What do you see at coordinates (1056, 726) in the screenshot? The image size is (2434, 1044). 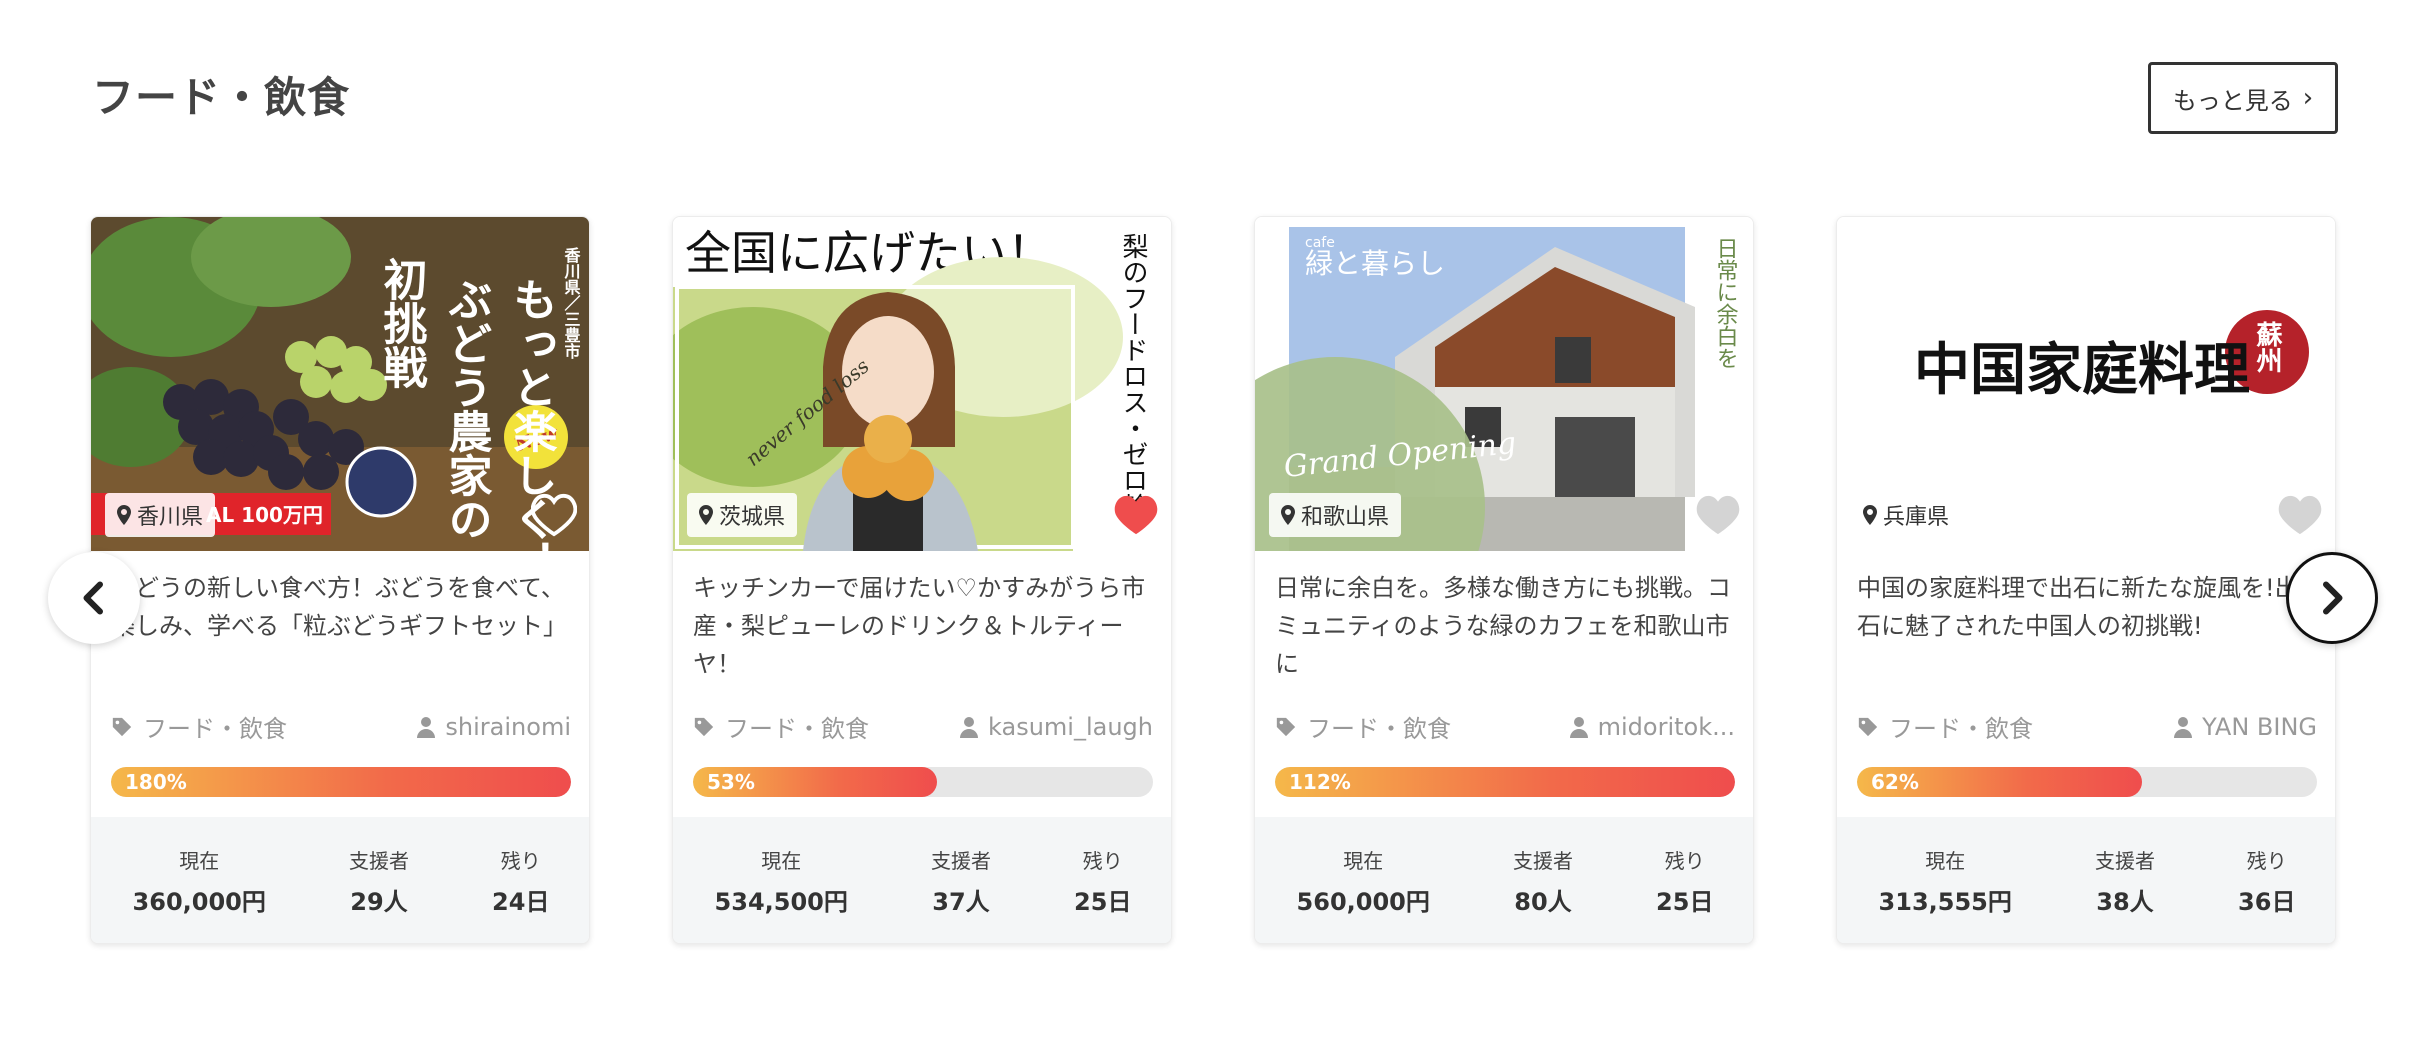 I see `owner-link: kasumi_laugh` at bounding box center [1056, 726].